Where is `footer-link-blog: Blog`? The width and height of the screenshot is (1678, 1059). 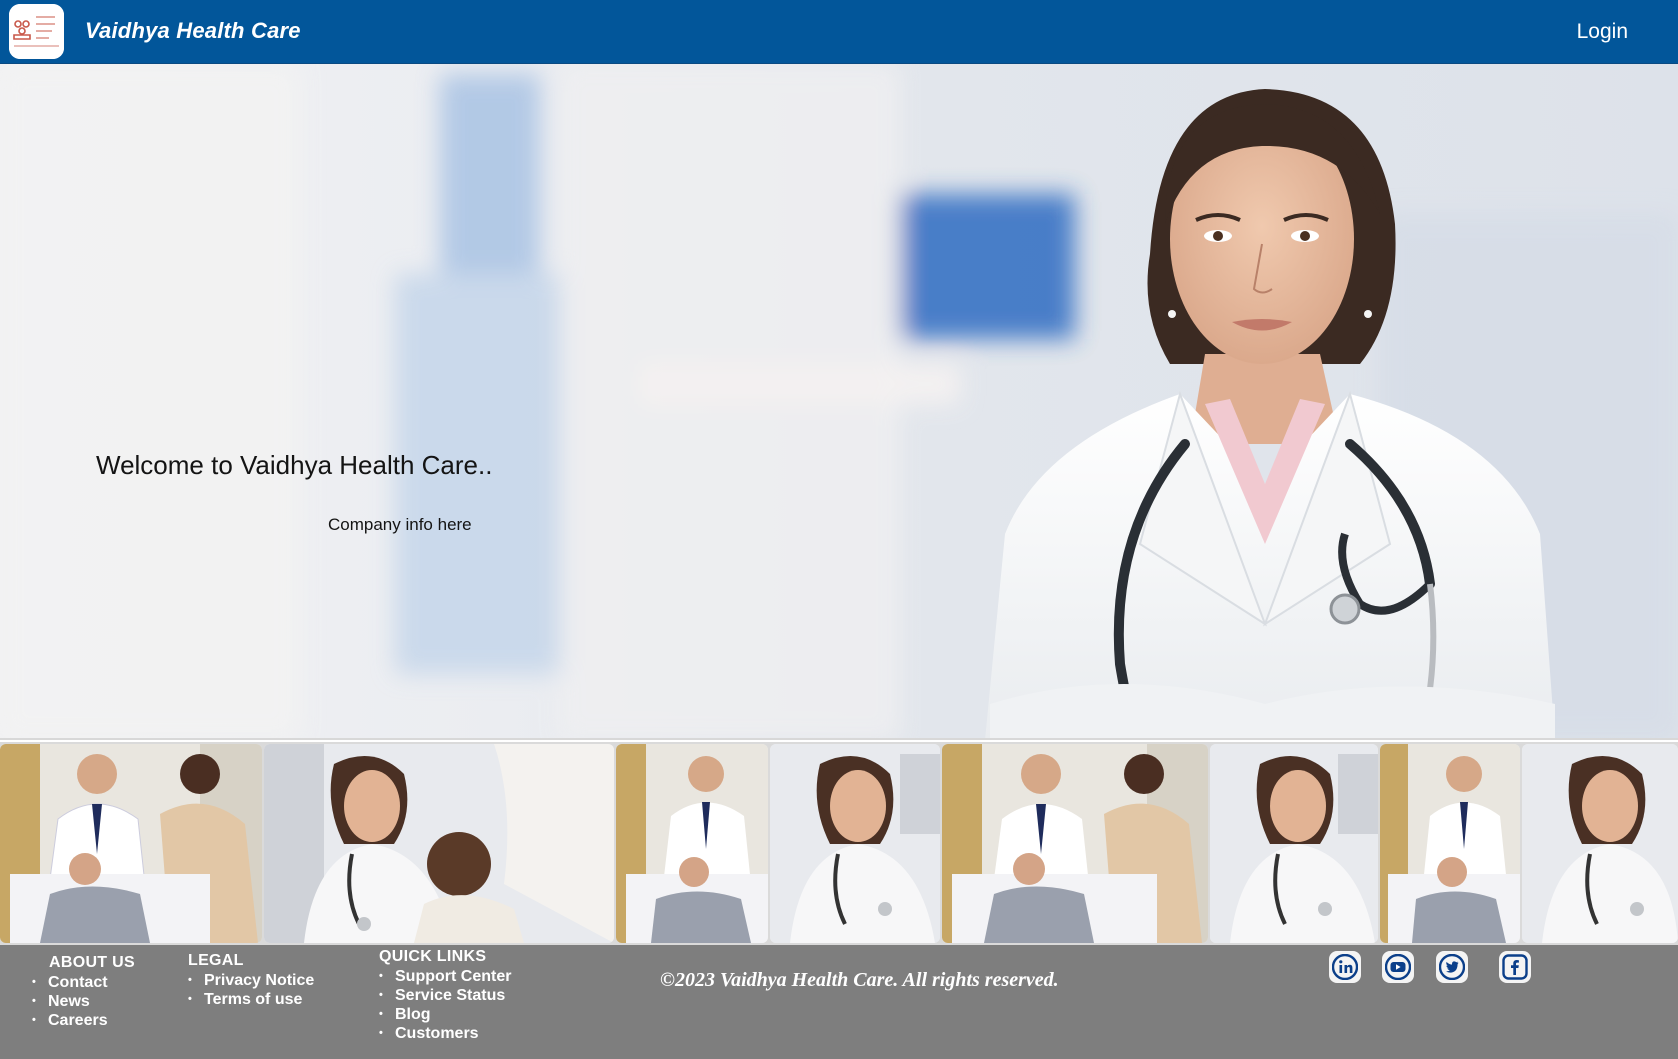
footer-link-blog: Blog is located at coordinates (445, 1014).